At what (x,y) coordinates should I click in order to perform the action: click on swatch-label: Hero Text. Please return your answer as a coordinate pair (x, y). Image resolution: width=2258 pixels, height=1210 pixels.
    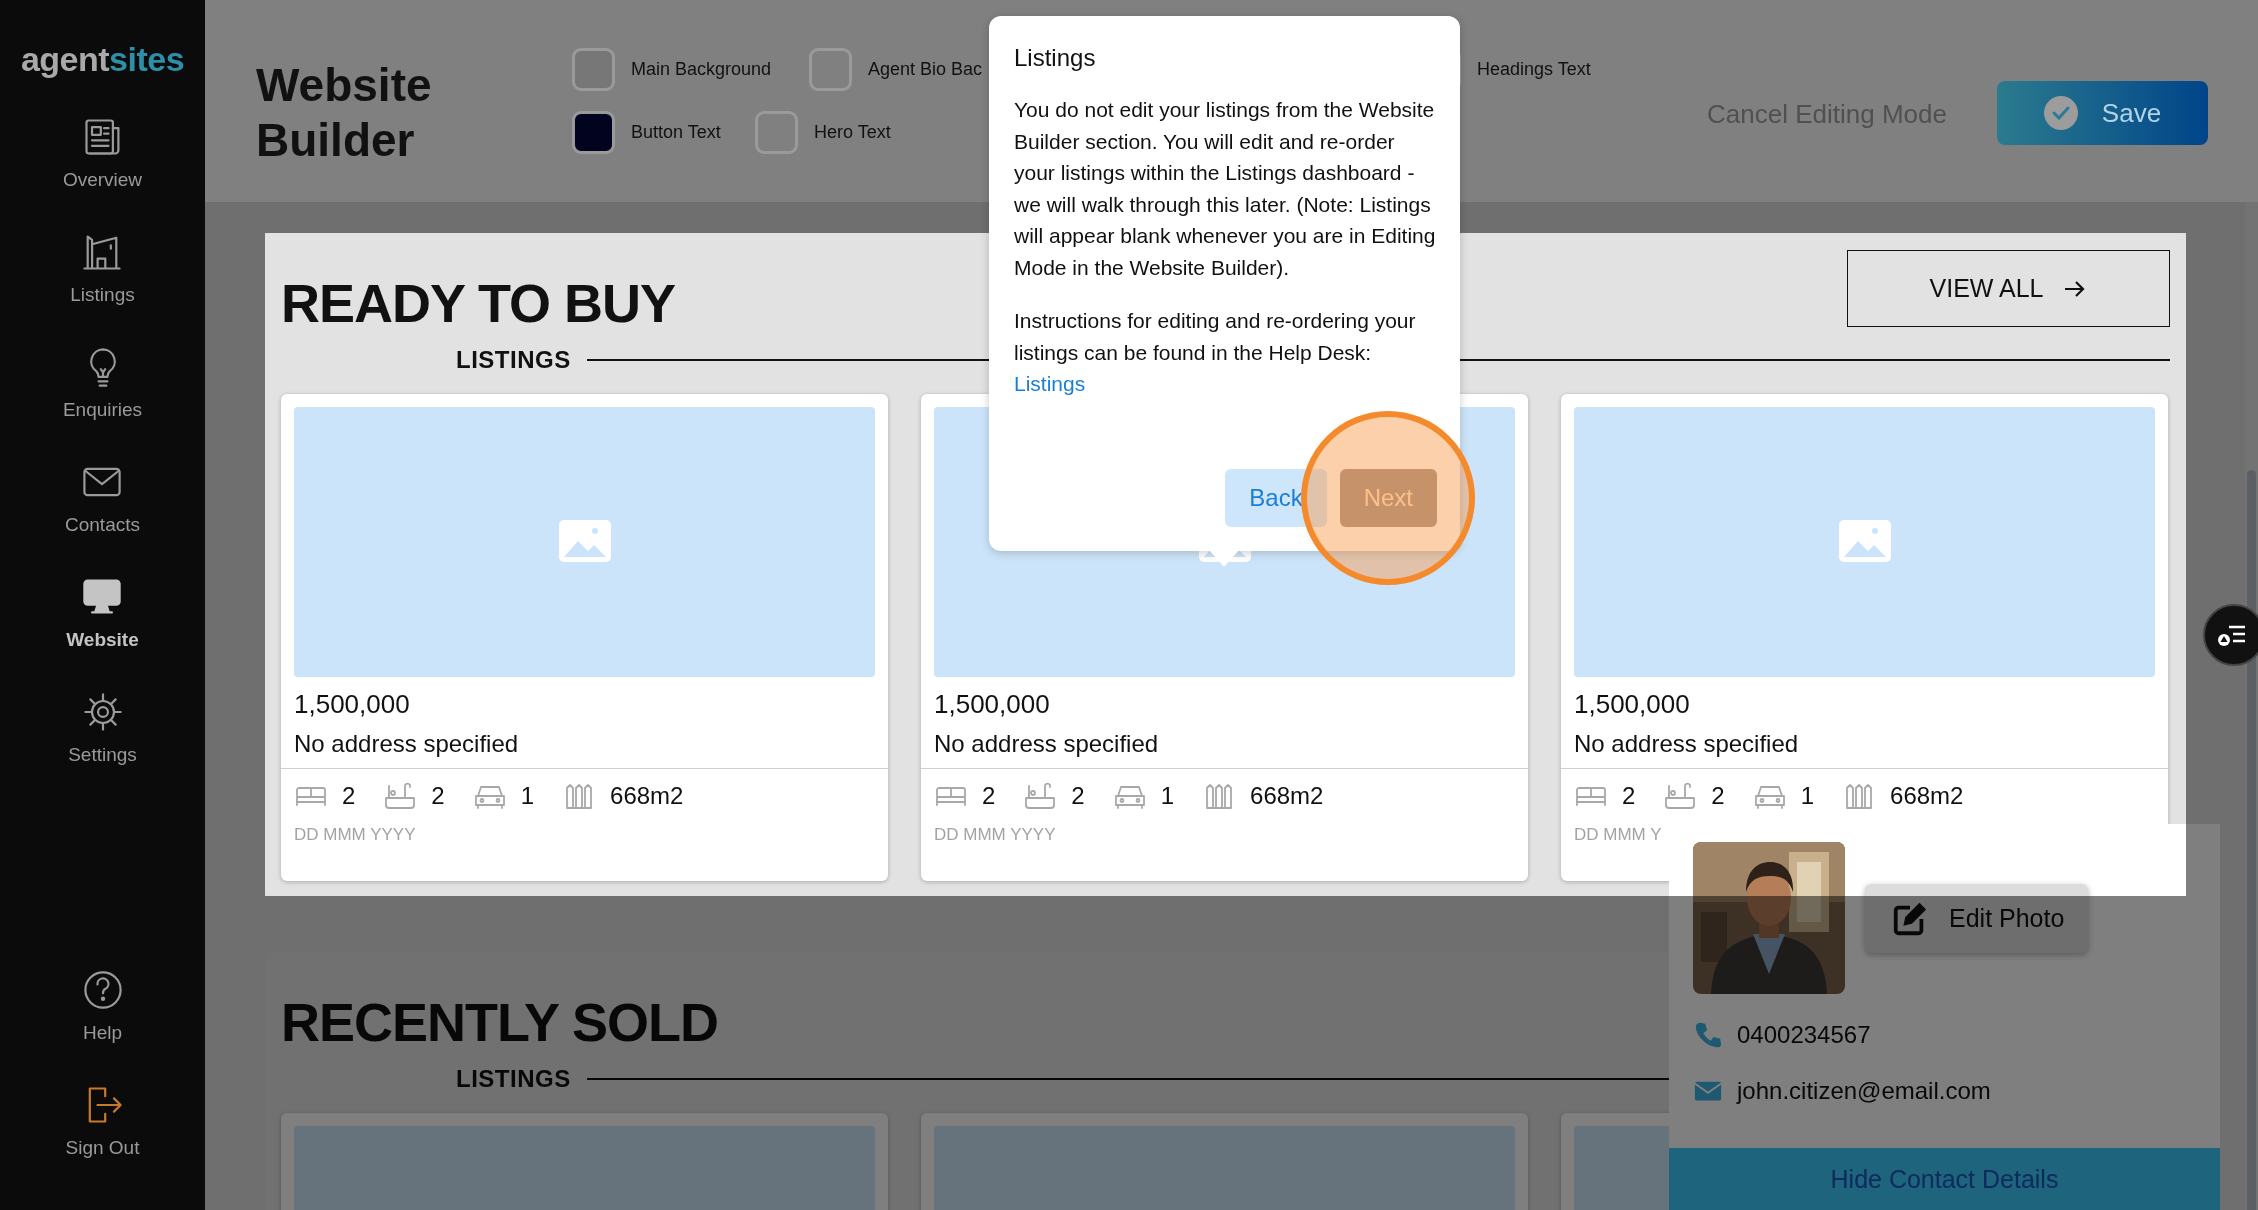
    Looking at the image, I should click on (852, 132).